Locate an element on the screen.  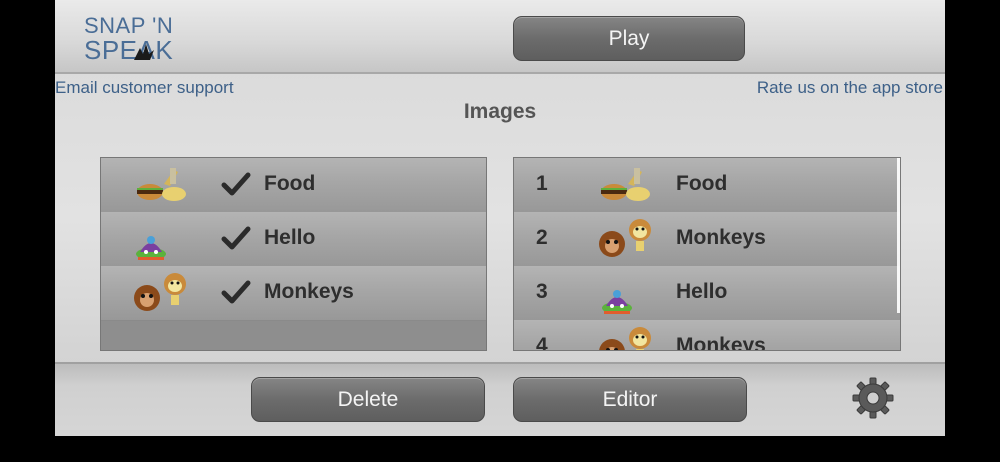
sequence-item-label: Hello is located at coordinates (702, 291).